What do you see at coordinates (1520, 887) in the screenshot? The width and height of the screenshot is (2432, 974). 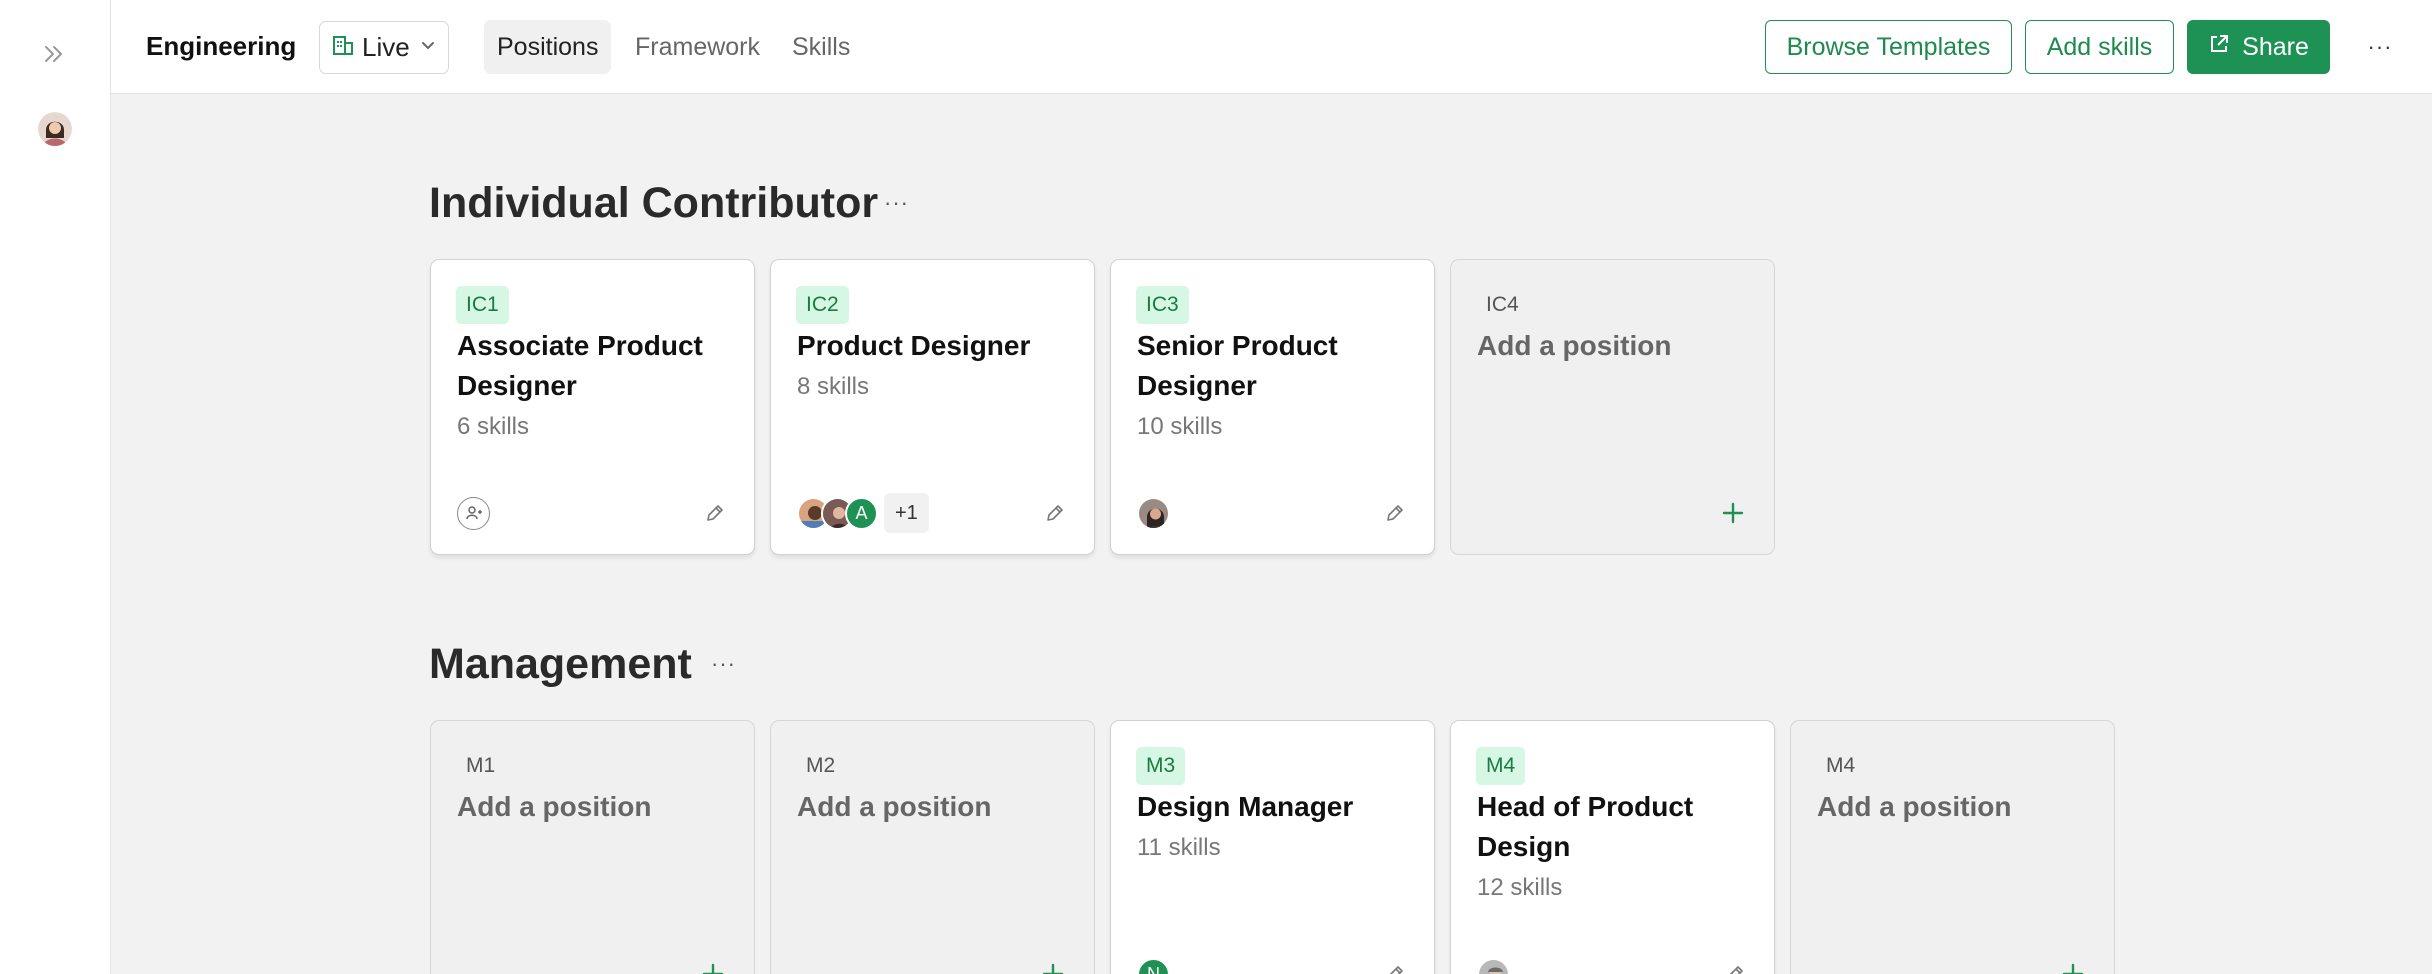 I see `skills-count: 12 skills` at bounding box center [1520, 887].